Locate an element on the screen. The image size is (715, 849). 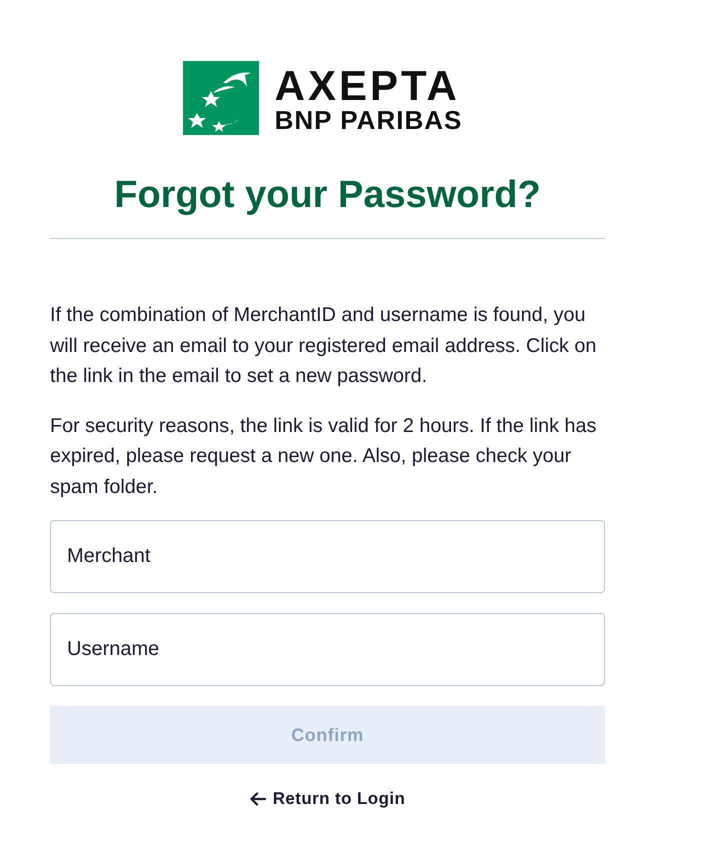
input-field: Username is located at coordinates (327, 649).